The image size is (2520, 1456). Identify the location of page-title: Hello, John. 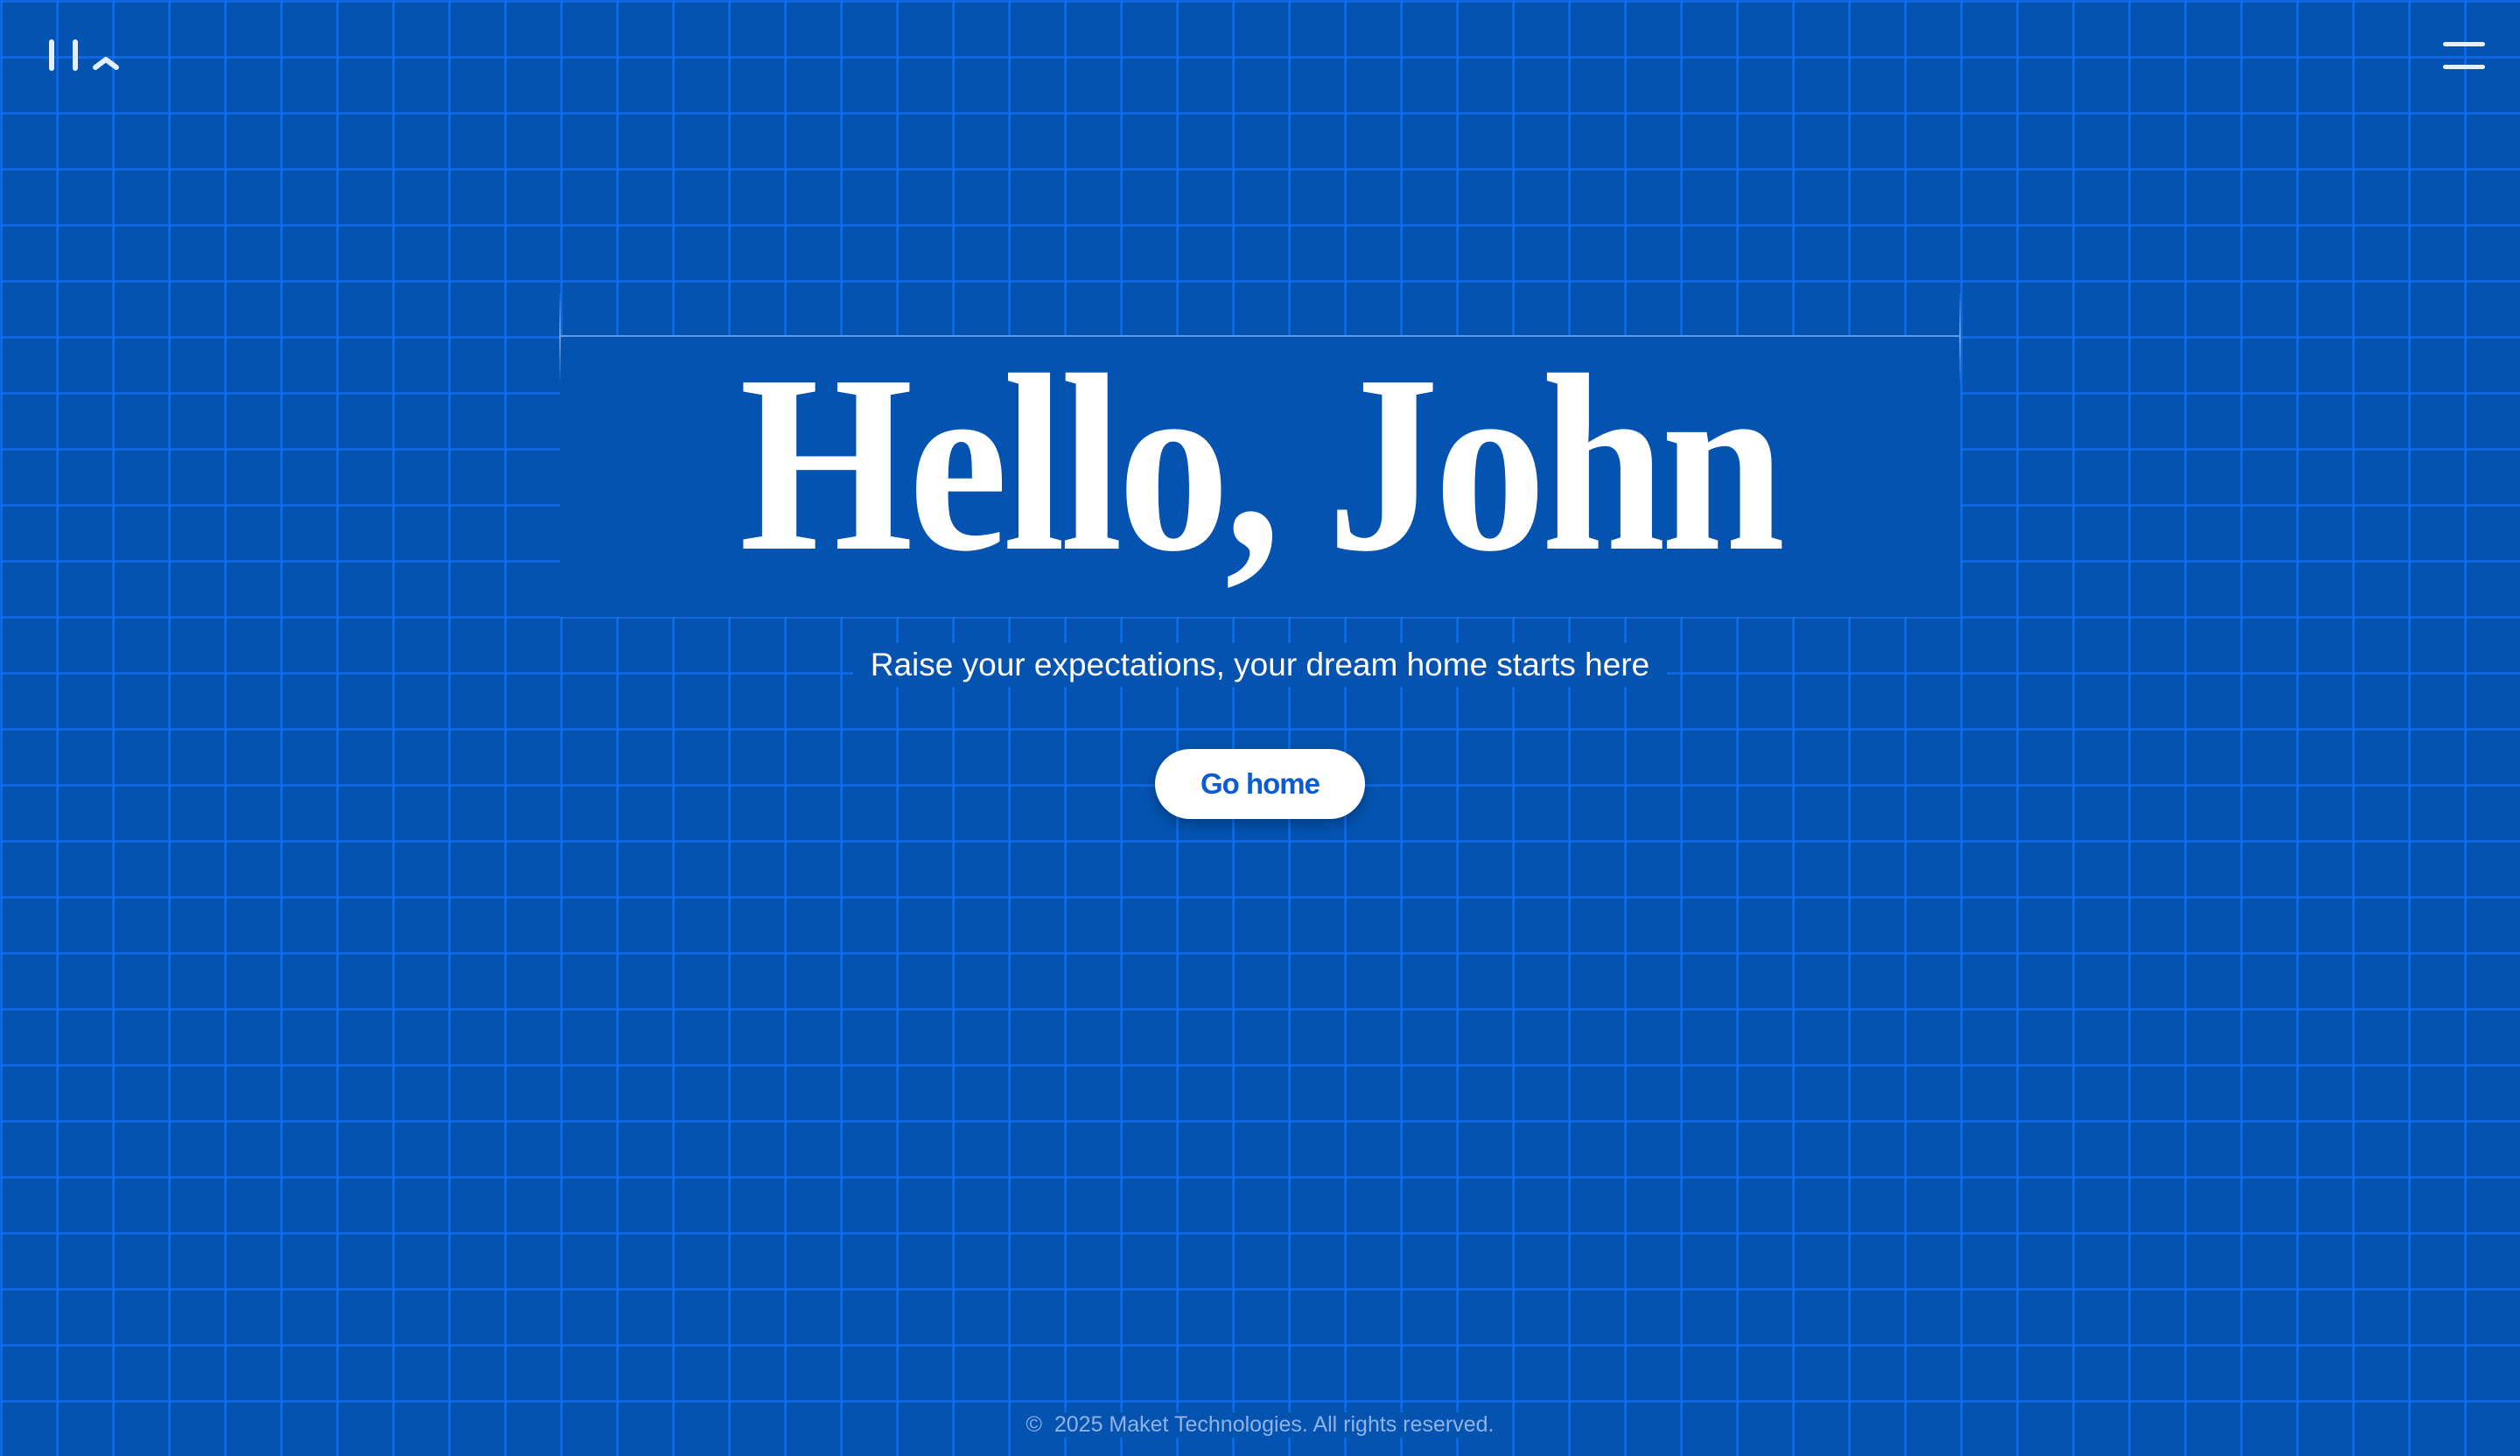
(1262, 463).